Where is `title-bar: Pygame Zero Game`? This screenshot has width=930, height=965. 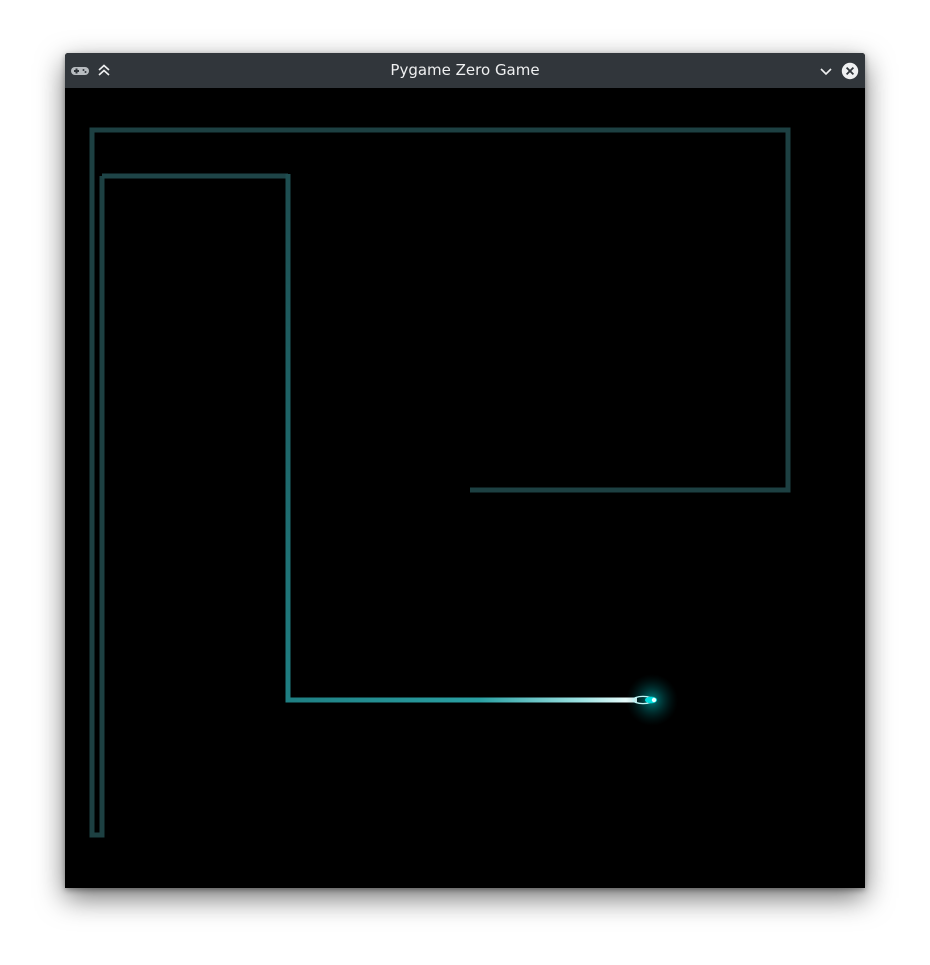 title-bar: Pygame Zero Game is located at coordinates (465, 70).